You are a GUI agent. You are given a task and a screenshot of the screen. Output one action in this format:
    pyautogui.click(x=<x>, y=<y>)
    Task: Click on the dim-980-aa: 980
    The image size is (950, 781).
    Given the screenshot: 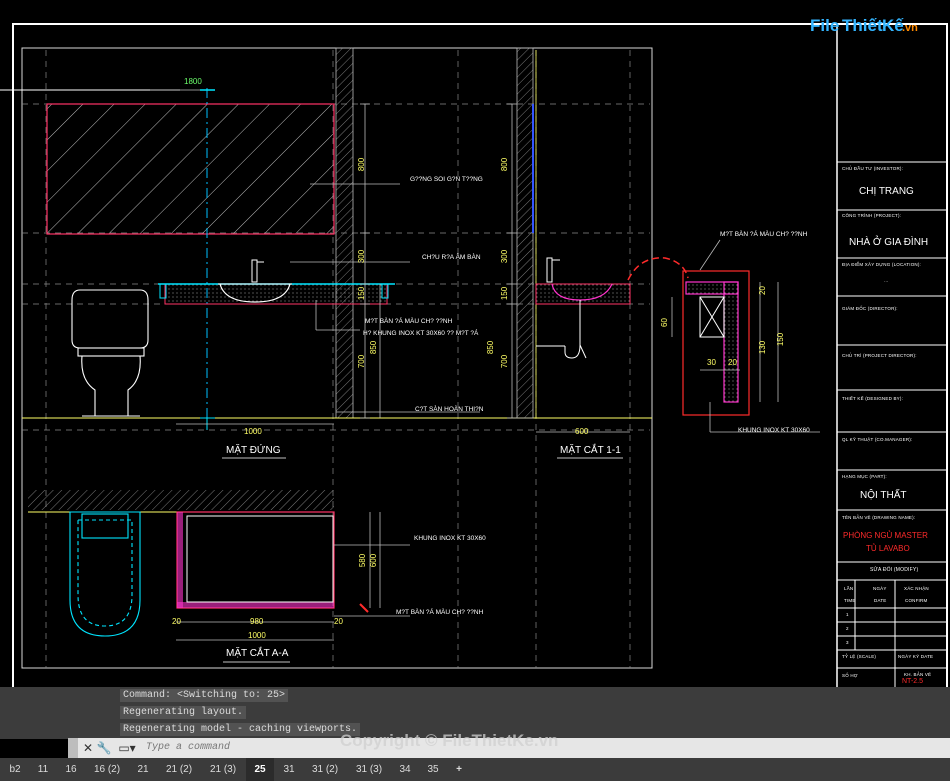 What is the action you would take?
    pyautogui.click(x=257, y=621)
    